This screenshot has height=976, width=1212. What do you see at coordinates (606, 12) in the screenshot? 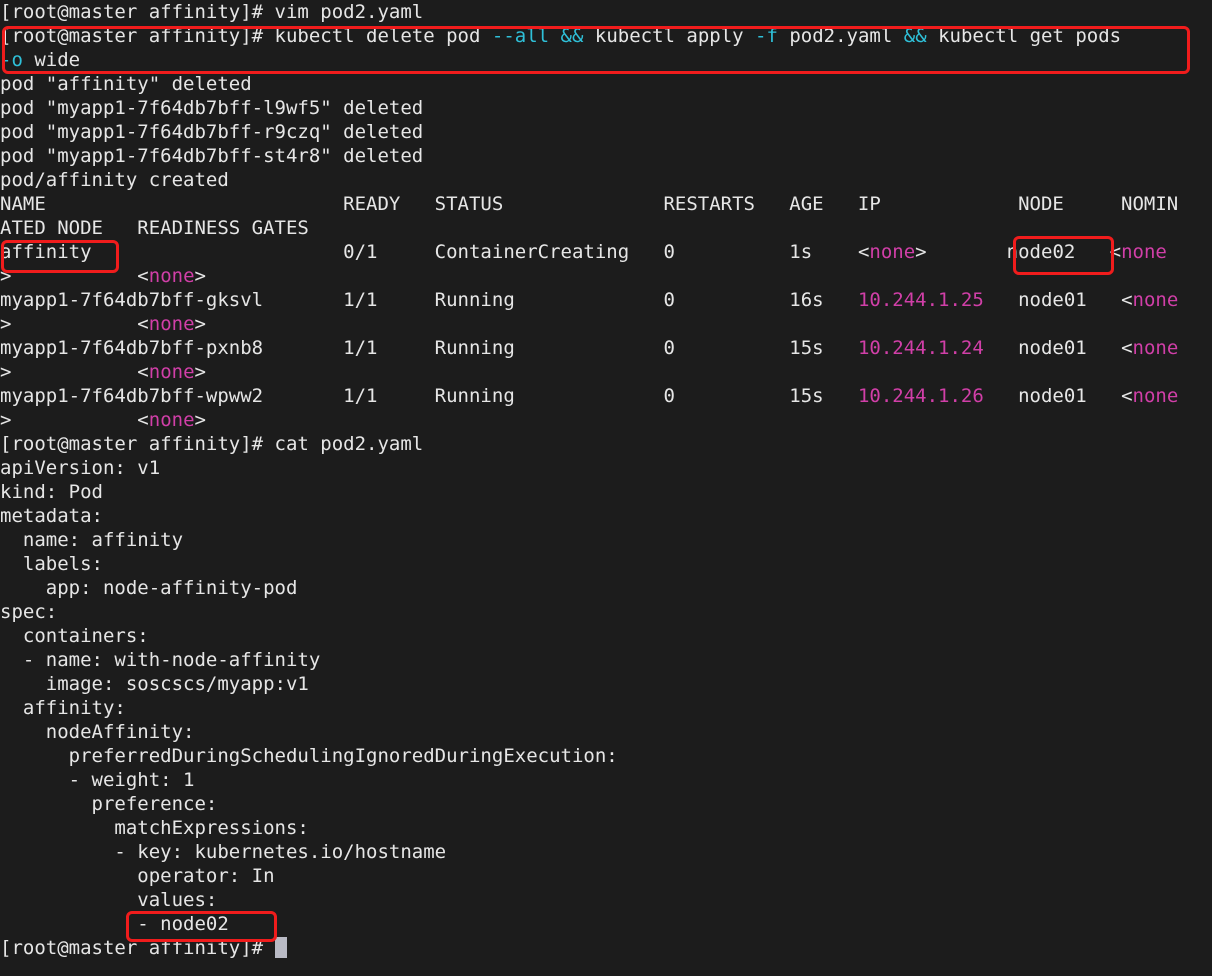
I see `terminal-line: [root@master affinity]# vim pod2.yaml` at bounding box center [606, 12].